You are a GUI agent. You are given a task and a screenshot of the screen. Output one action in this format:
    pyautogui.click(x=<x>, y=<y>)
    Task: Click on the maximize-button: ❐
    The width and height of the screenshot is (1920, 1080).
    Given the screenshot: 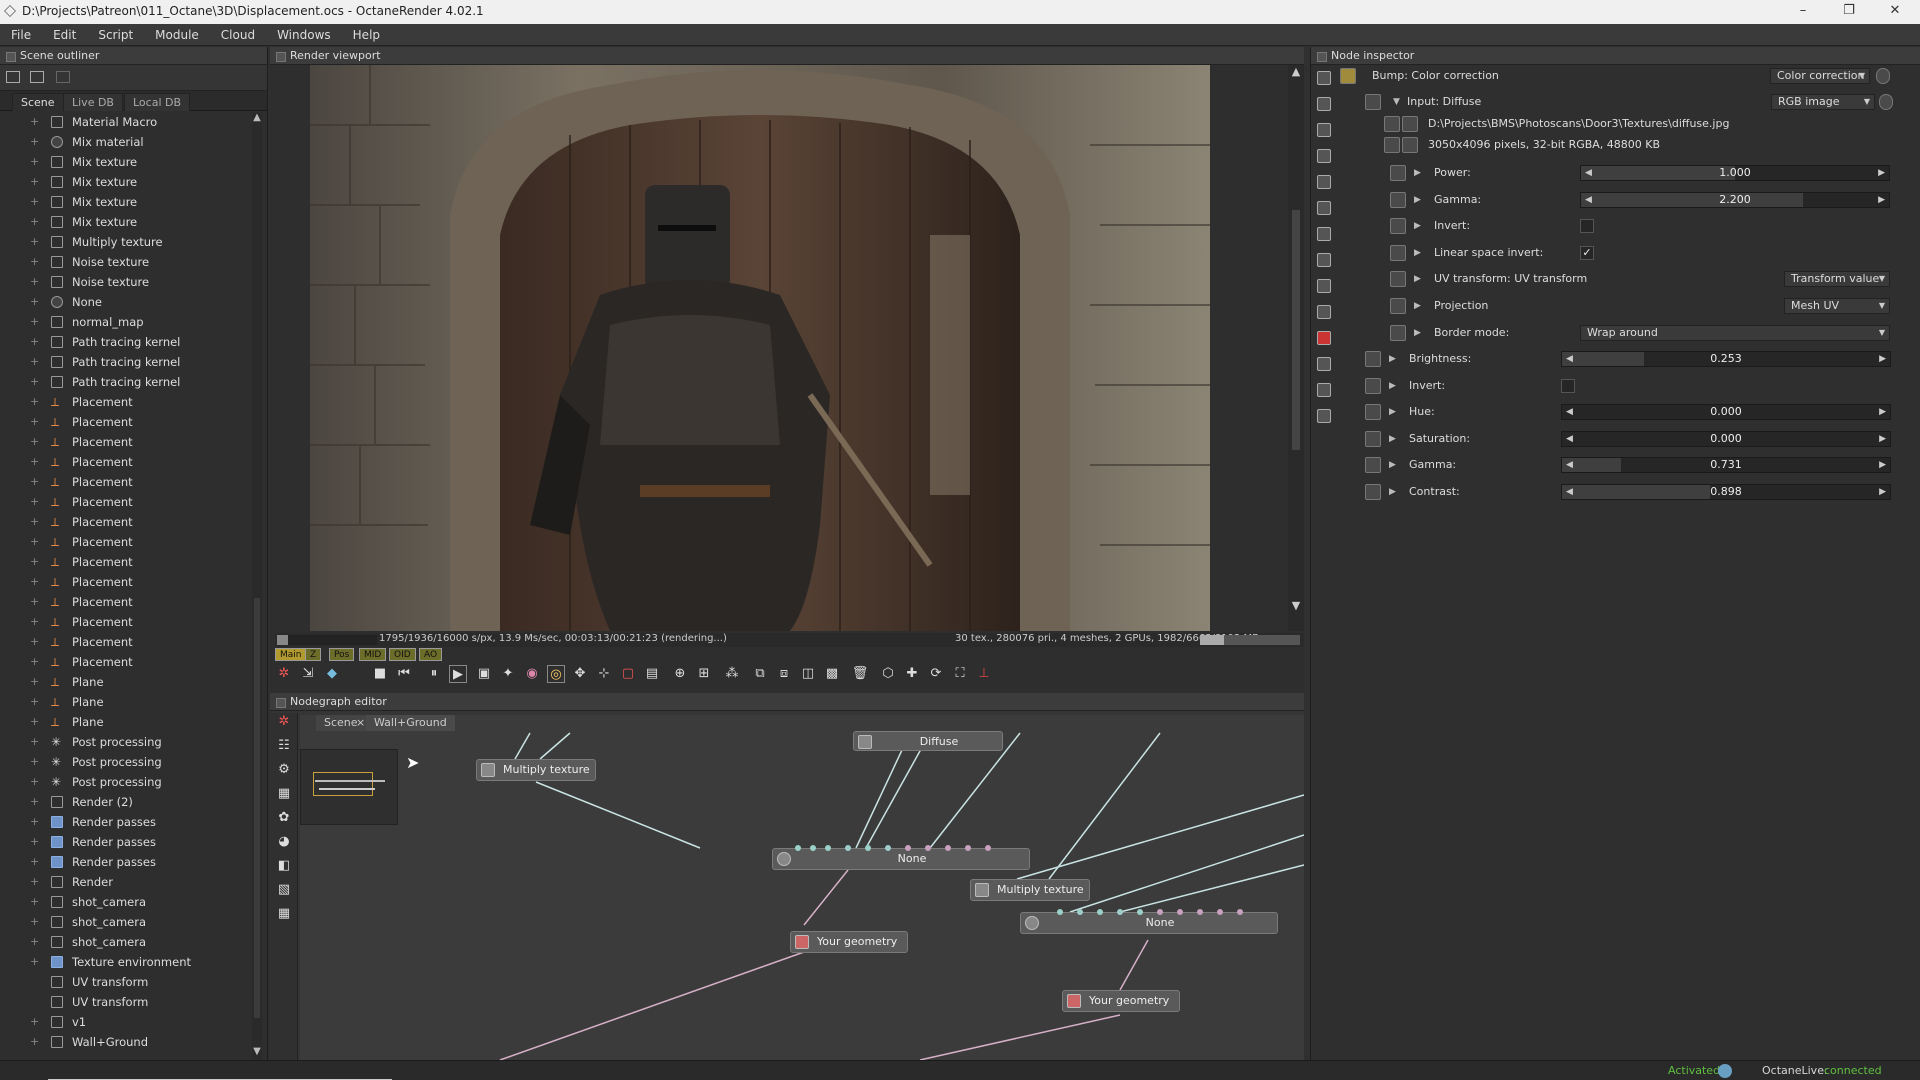 What is the action you would take?
    pyautogui.click(x=1849, y=12)
    